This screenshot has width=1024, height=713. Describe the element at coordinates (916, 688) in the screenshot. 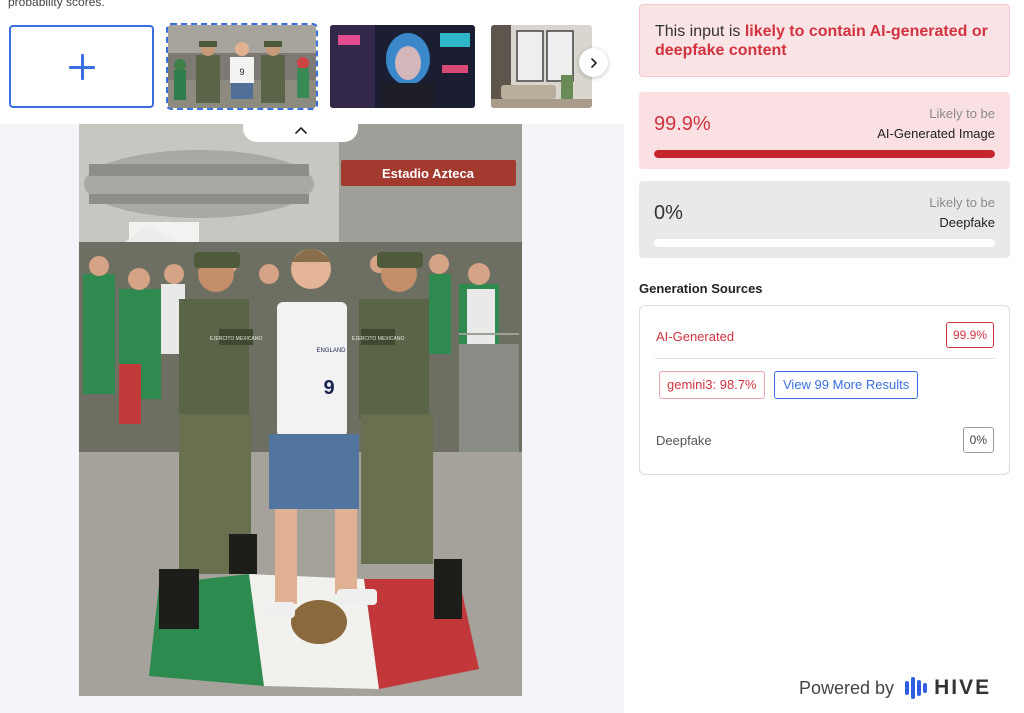

I see `hive-logo-icon` at that location.